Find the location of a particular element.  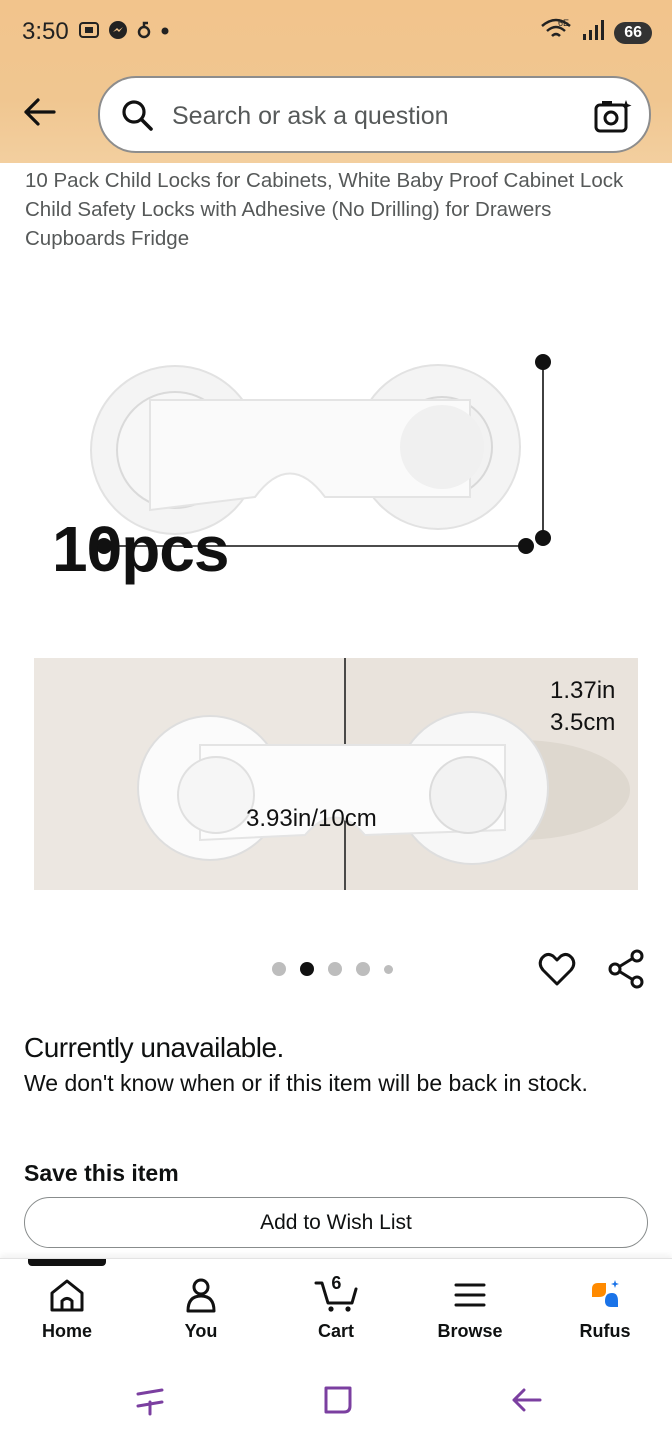

recent-apps-button is located at coordinates (150, 1400).